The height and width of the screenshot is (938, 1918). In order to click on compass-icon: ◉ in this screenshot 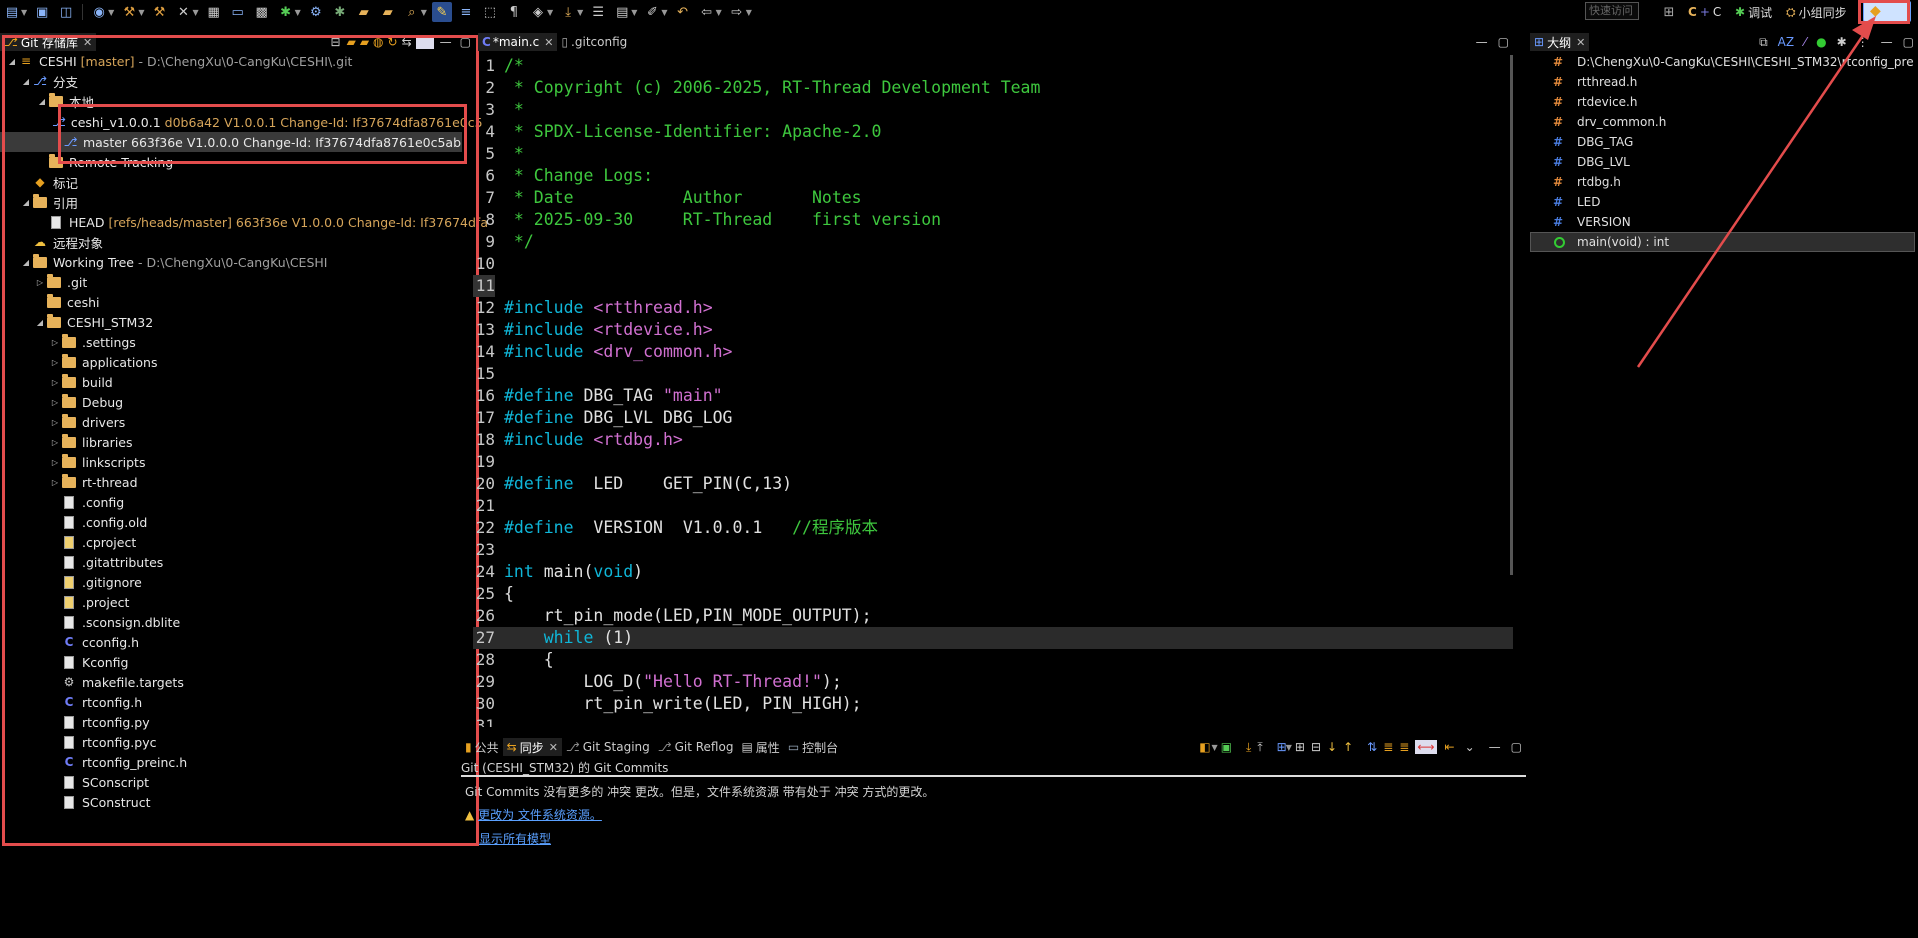, I will do `click(99, 12)`.